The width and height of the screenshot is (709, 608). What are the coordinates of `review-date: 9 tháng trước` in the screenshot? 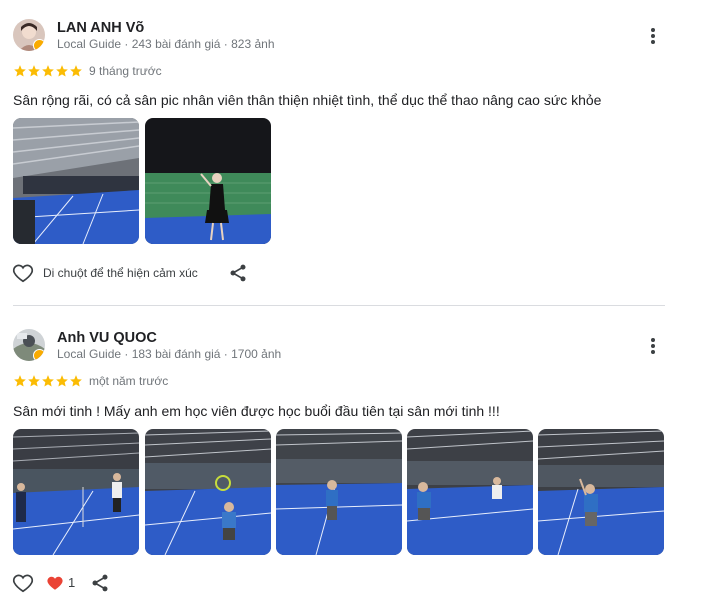 It's located at (125, 71).